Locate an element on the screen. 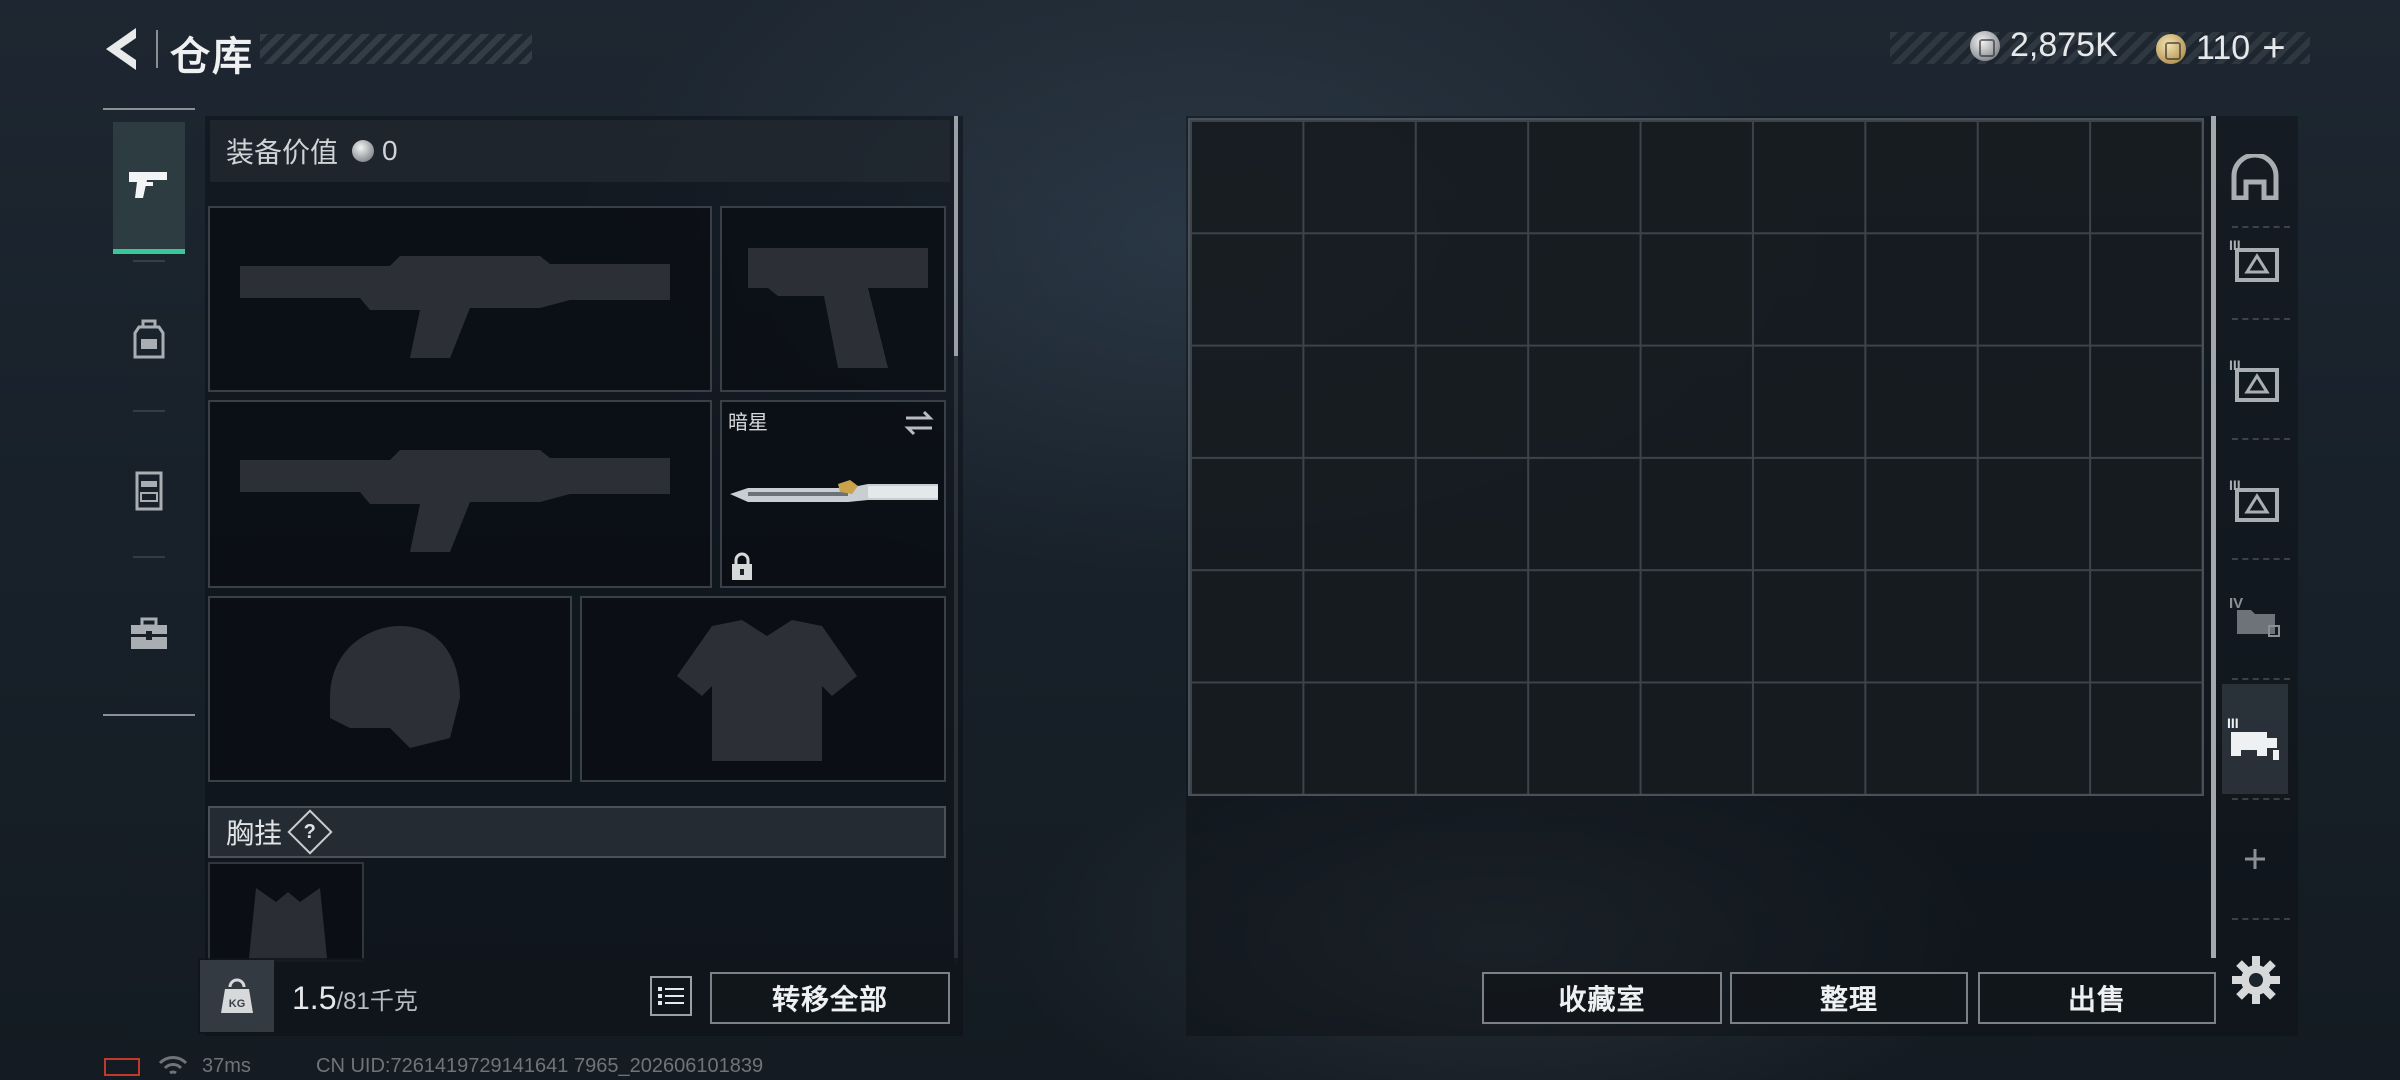  container-tab-2: III is located at coordinates (2255, 261).